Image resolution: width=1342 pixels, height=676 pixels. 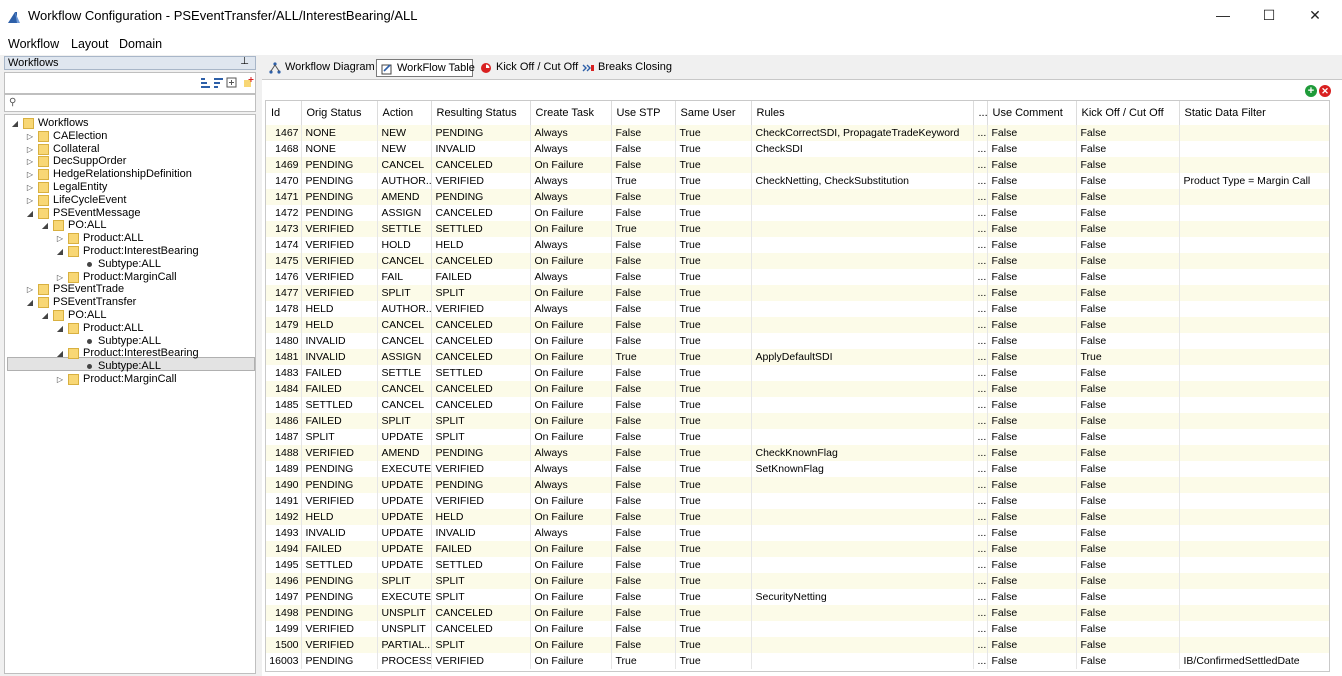 What do you see at coordinates (284, 517) in the screenshot?
I see `table-cell: 1492` at bounding box center [284, 517].